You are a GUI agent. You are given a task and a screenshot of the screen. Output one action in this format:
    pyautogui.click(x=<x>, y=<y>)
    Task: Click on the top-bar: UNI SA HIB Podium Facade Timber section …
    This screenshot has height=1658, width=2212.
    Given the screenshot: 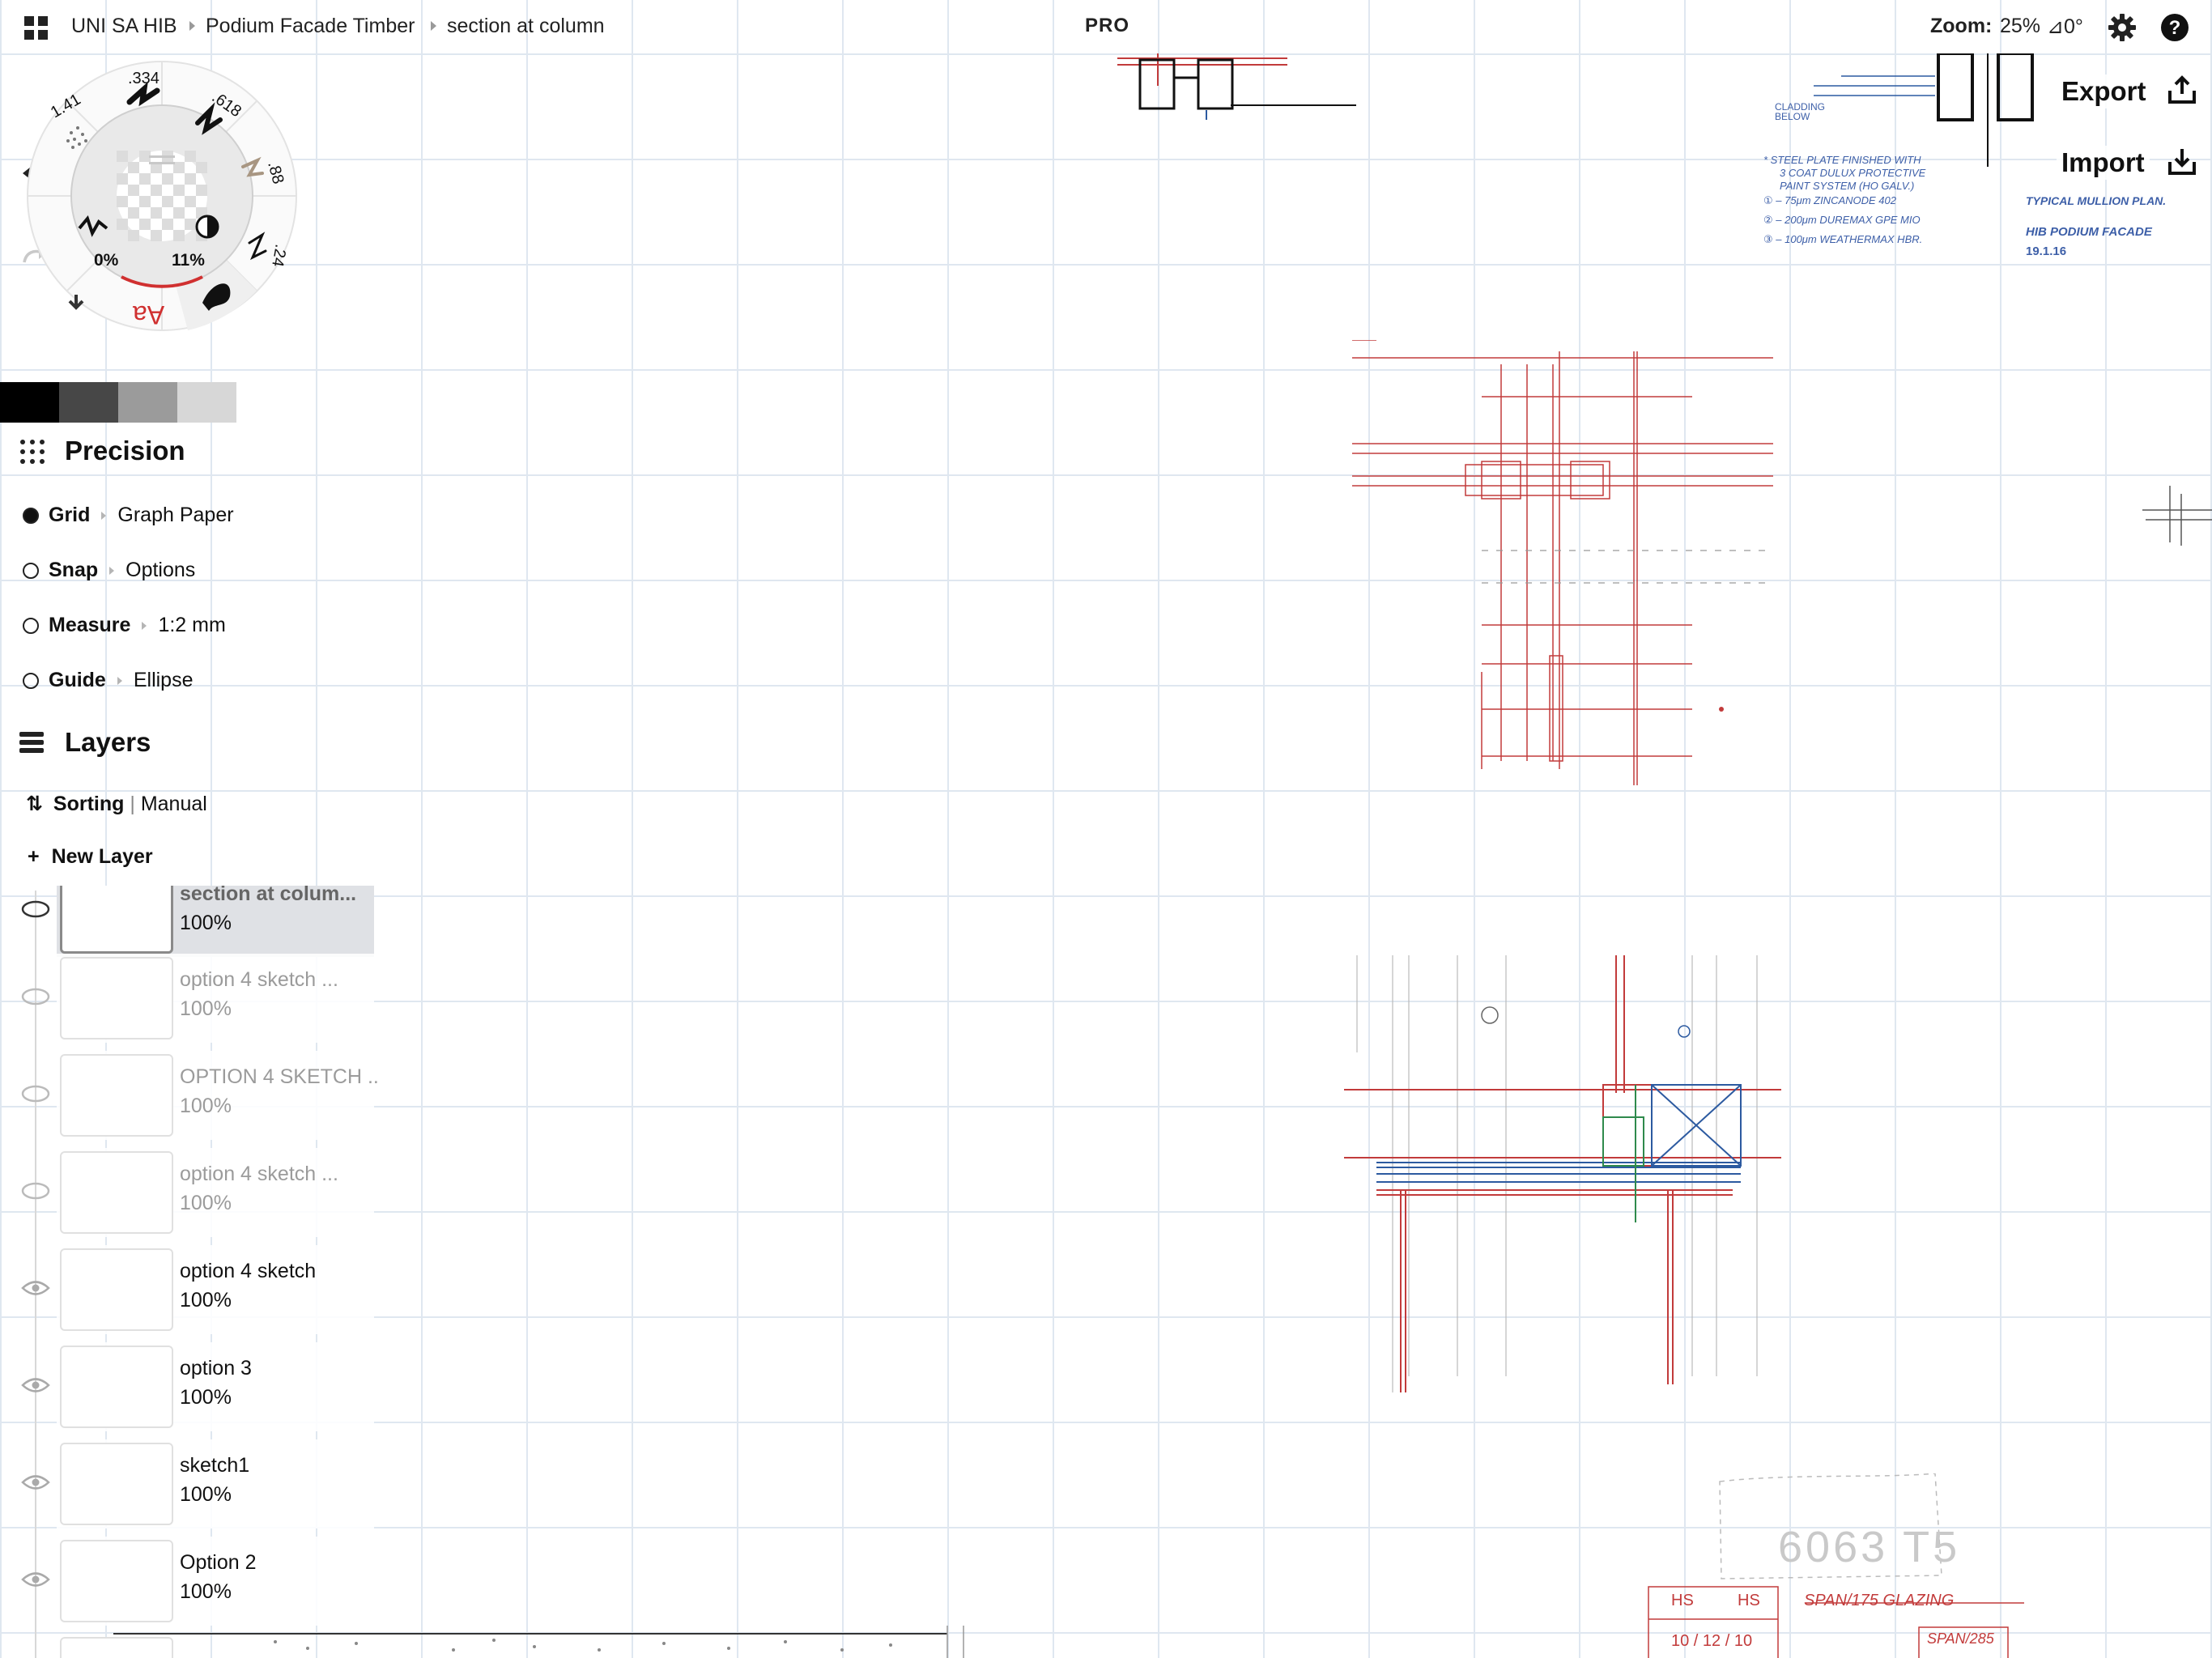 What is the action you would take?
    pyautogui.click(x=1106, y=27)
    